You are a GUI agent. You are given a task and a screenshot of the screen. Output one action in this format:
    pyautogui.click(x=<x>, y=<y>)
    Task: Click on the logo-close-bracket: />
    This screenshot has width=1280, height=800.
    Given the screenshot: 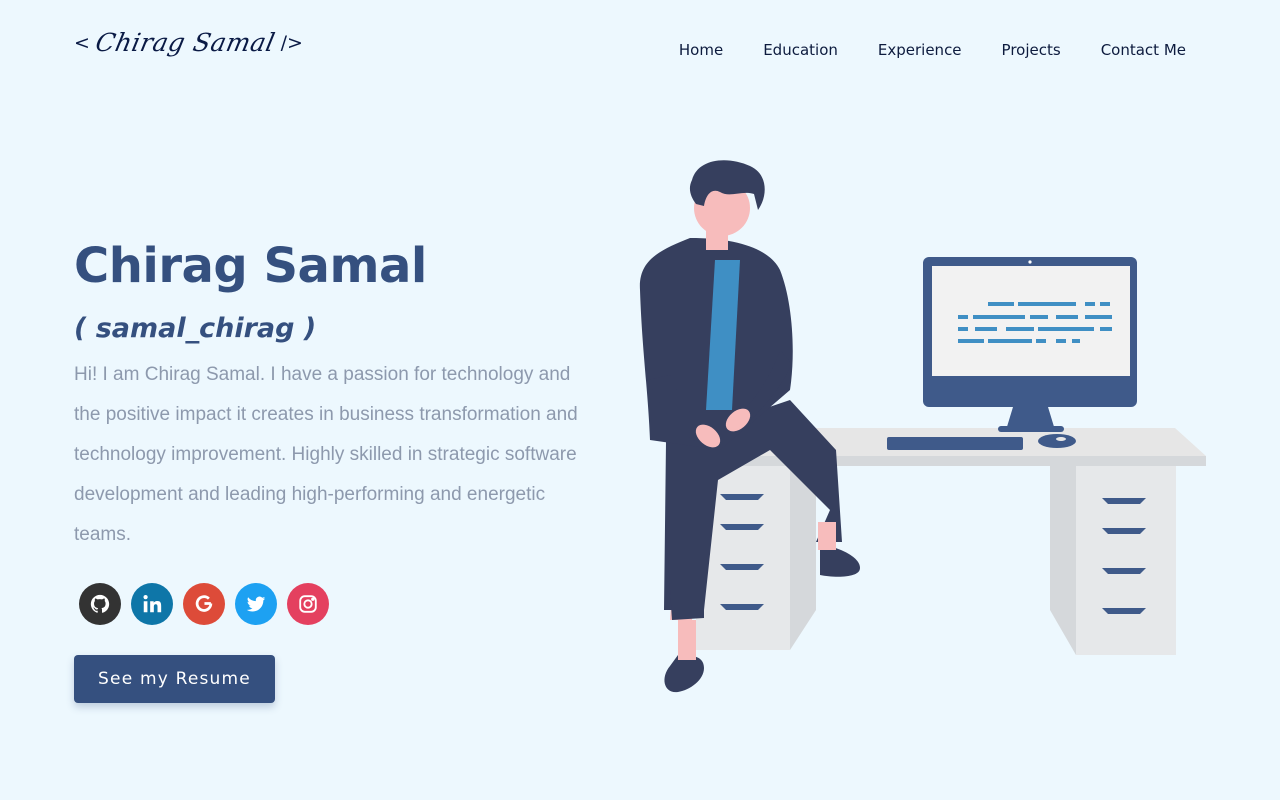 What is the action you would take?
    pyautogui.click(x=291, y=42)
    